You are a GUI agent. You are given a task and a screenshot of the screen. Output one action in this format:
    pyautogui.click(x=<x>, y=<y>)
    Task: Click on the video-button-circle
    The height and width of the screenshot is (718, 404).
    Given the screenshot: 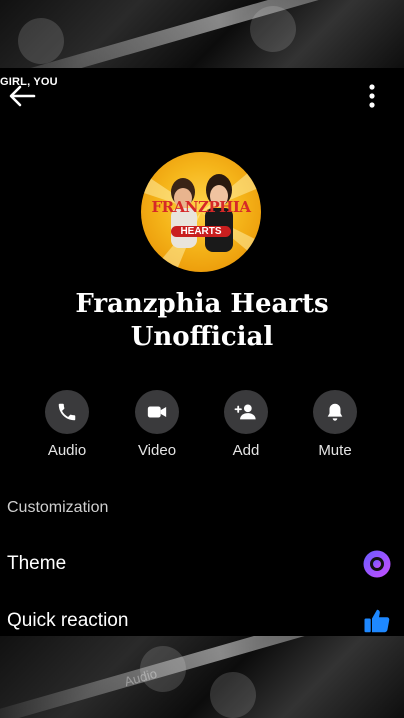 What is the action you would take?
    pyautogui.click(x=157, y=412)
    